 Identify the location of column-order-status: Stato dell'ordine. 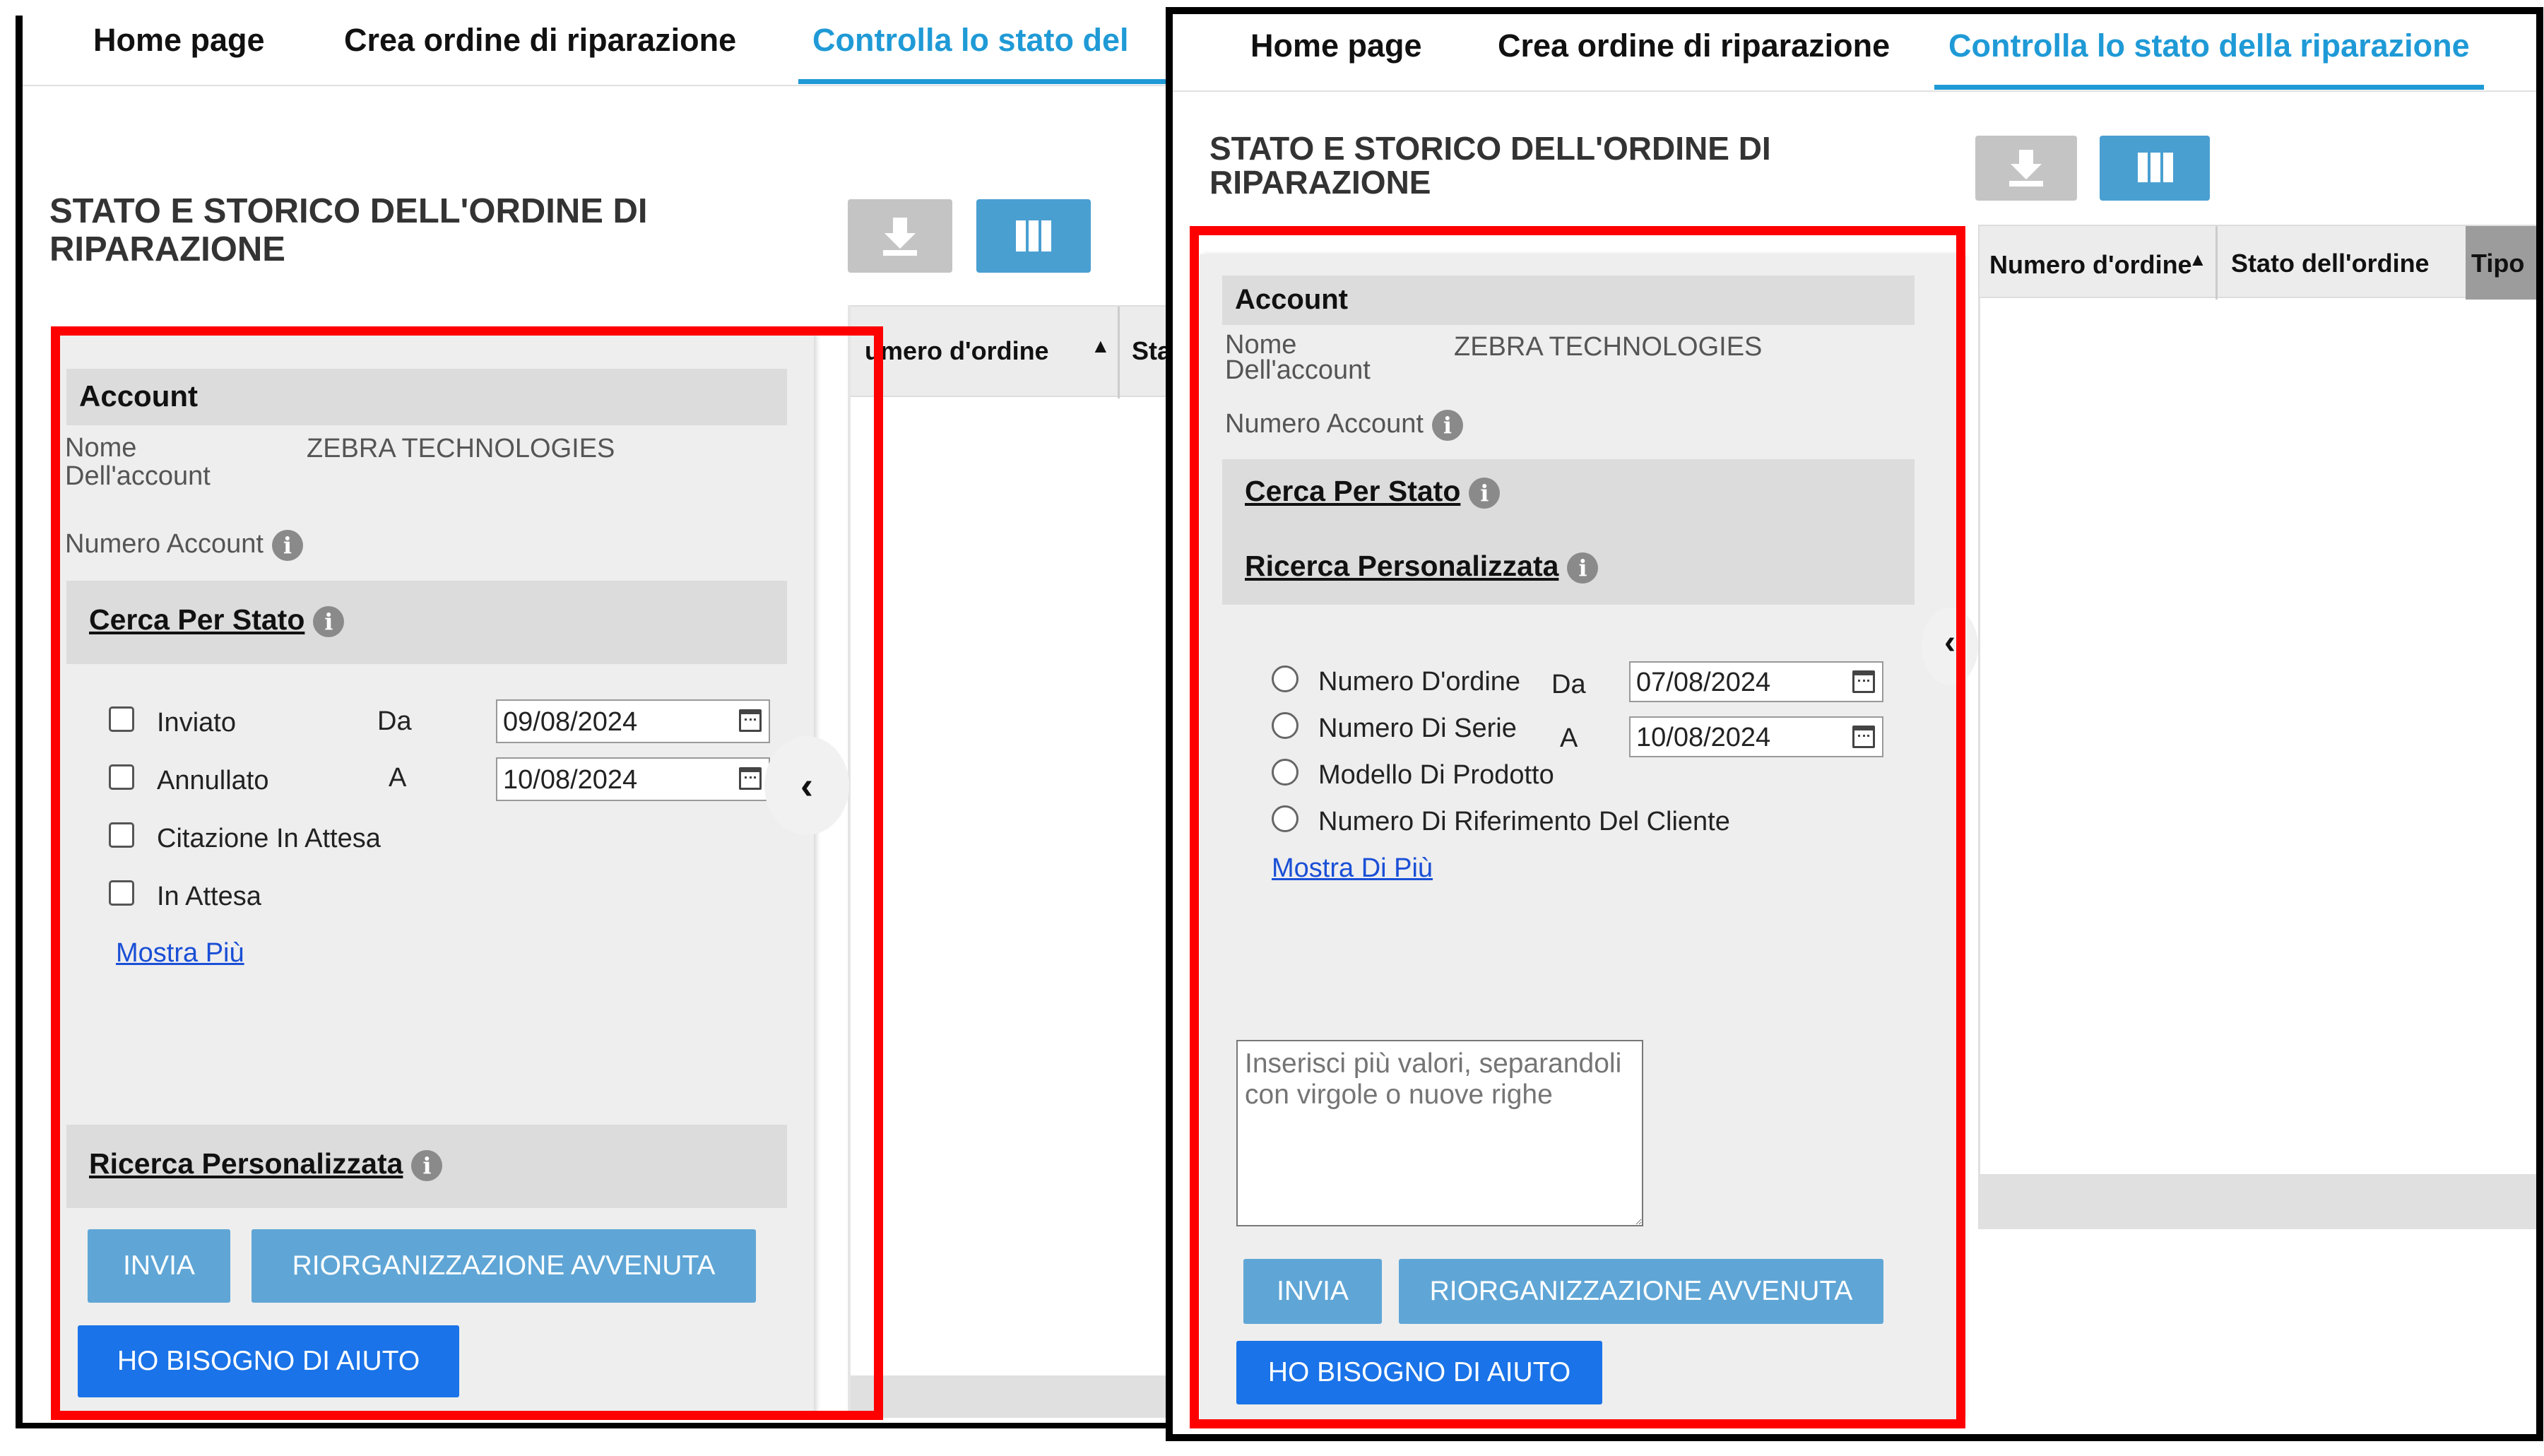
(2330, 264).